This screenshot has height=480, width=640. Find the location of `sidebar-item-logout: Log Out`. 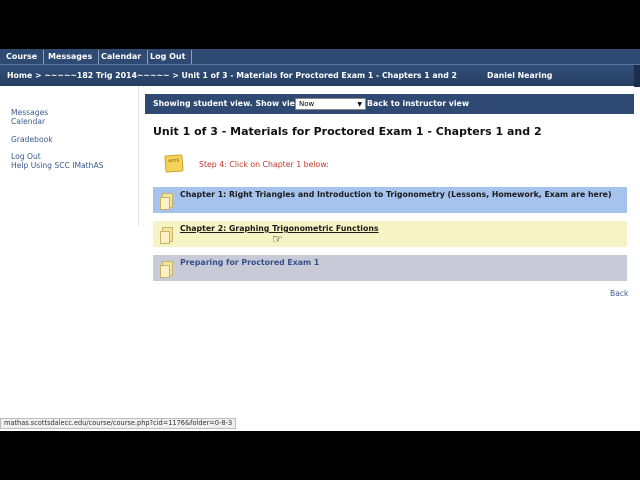

sidebar-item-logout: Log Out is located at coordinates (26, 156).